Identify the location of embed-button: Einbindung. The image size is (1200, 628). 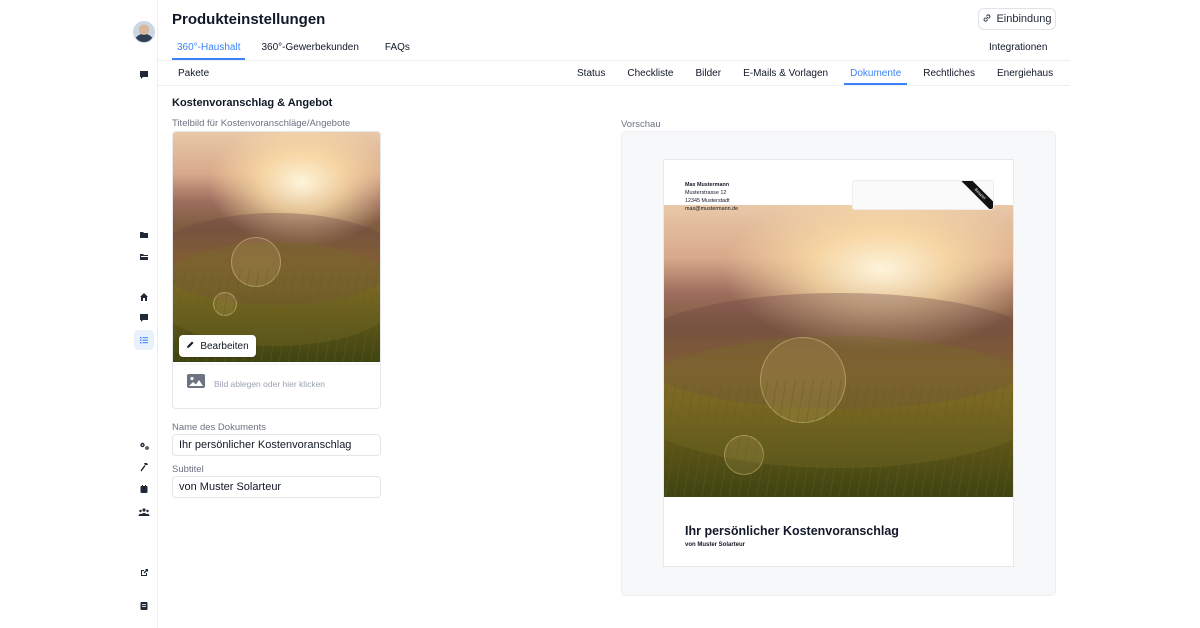
(1017, 19).